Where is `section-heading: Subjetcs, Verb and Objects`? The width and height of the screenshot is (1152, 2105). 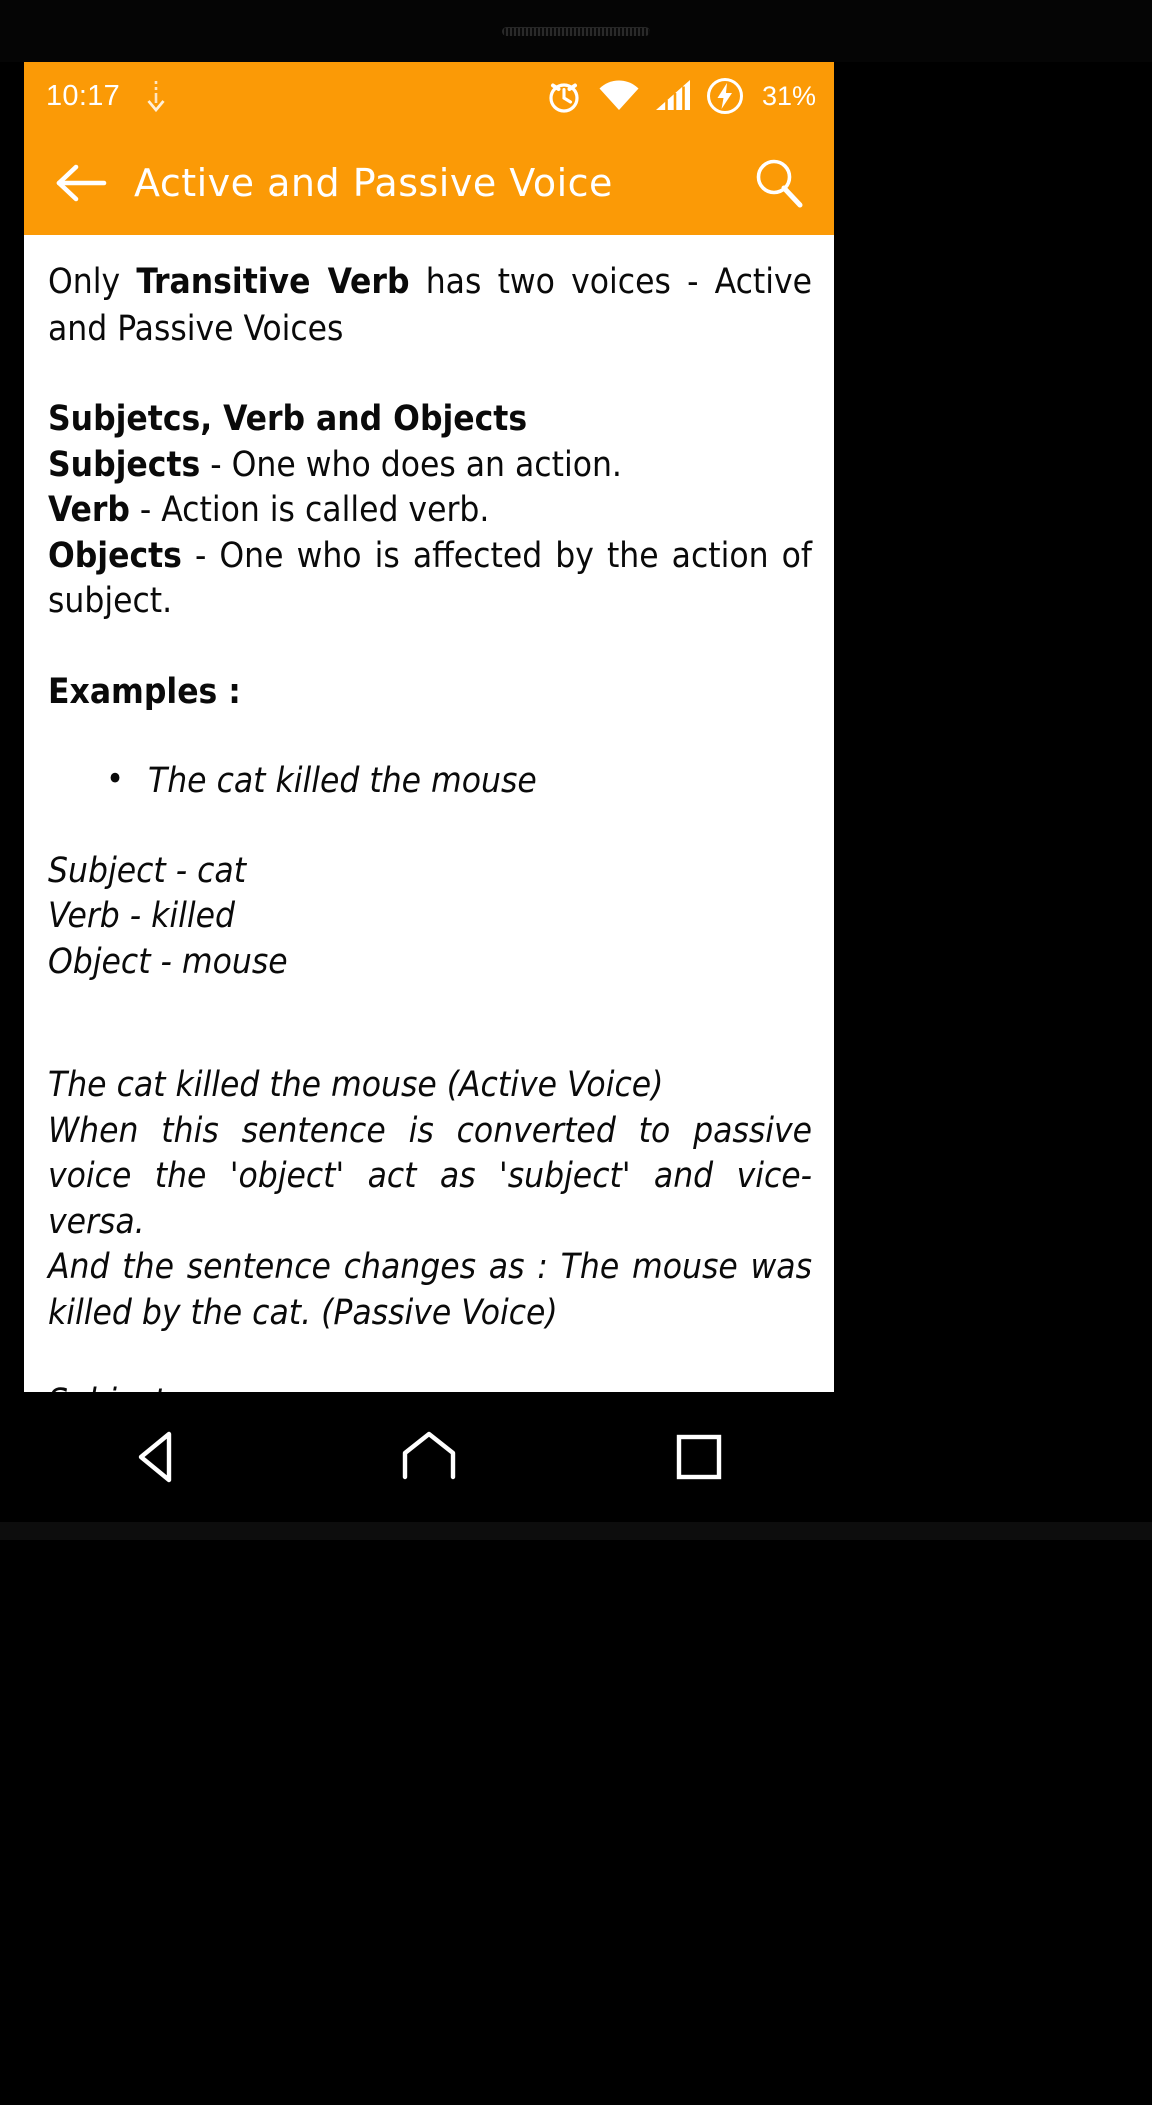 section-heading: Subjetcs, Verb and Objects is located at coordinates (288, 419).